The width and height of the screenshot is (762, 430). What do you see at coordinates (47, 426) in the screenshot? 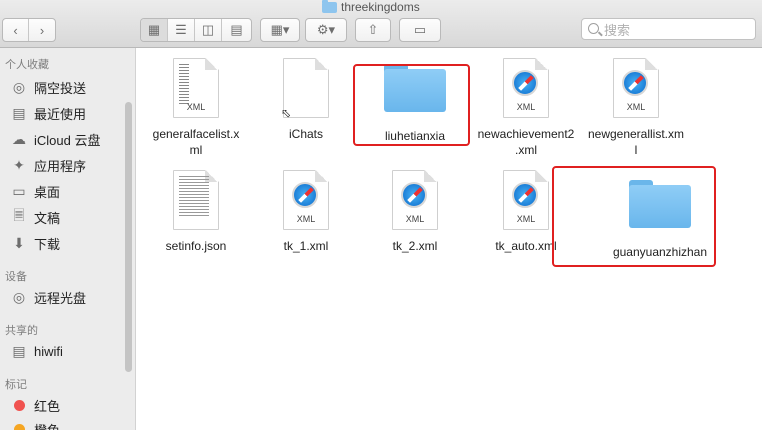
I see `sidebar-item-label: 橙色` at bounding box center [47, 426].